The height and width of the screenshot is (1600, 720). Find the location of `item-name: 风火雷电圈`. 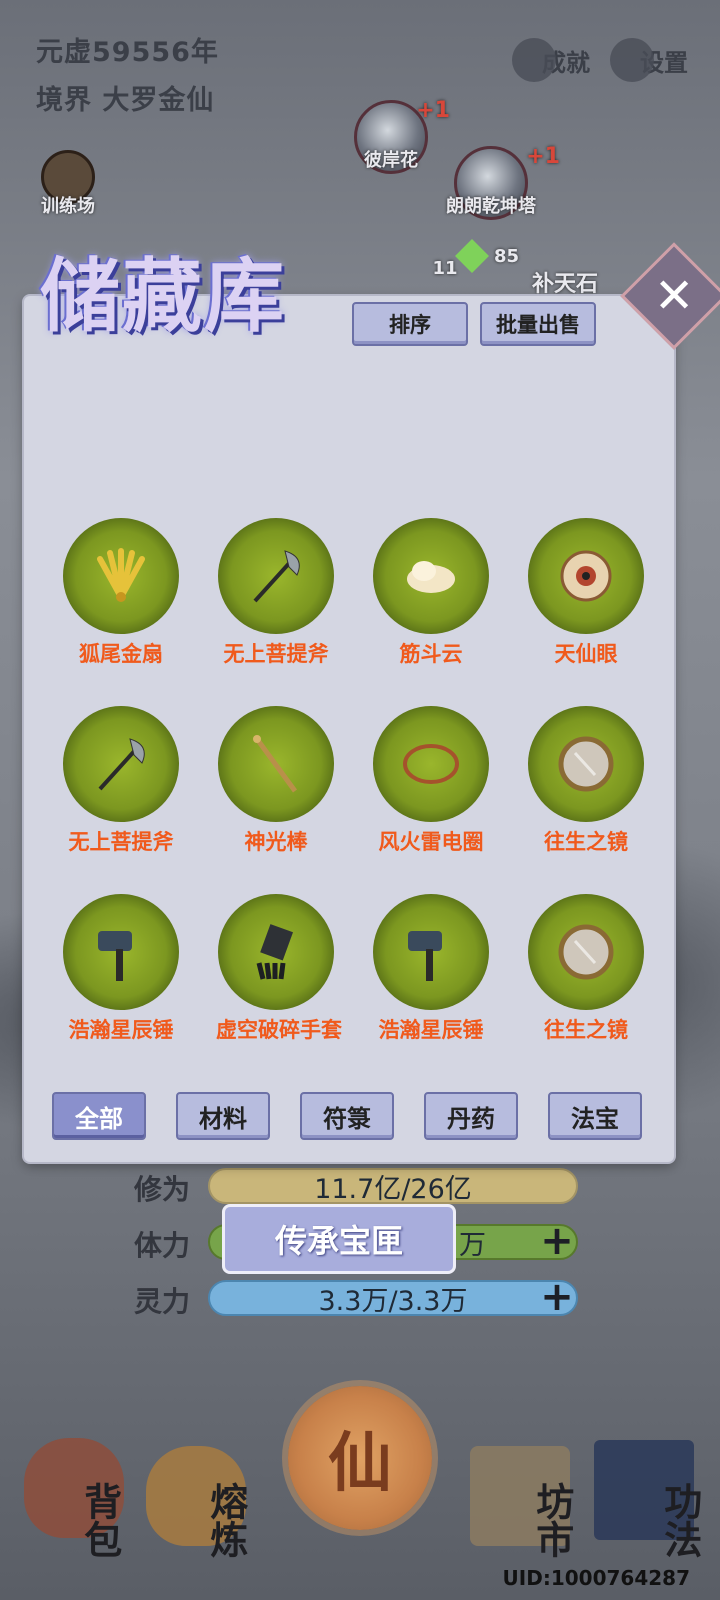

item-name: 风火雷电圈 is located at coordinates (431, 842).